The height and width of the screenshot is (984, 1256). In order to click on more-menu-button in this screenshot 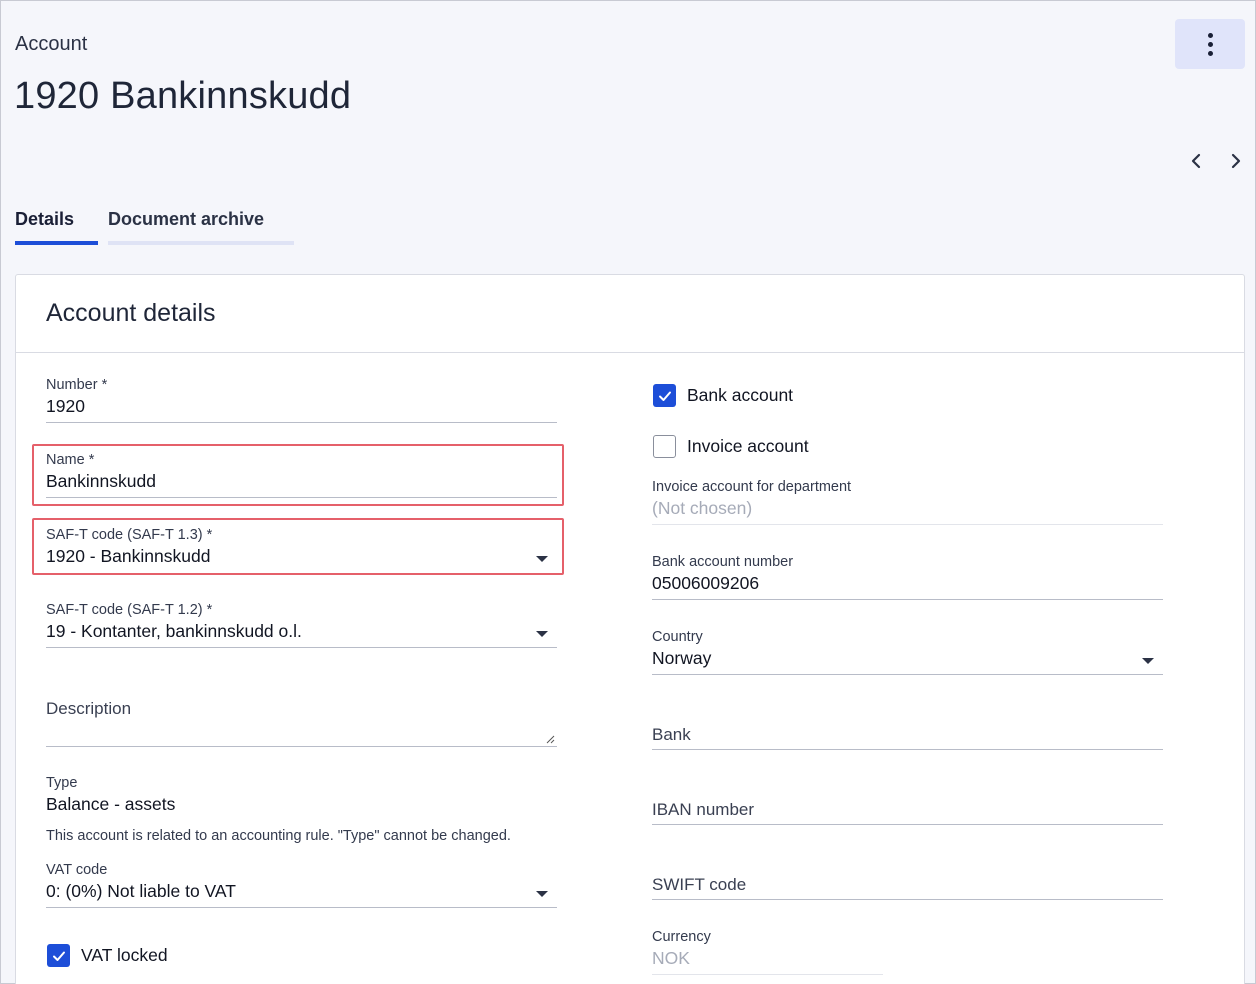, I will do `click(1210, 44)`.